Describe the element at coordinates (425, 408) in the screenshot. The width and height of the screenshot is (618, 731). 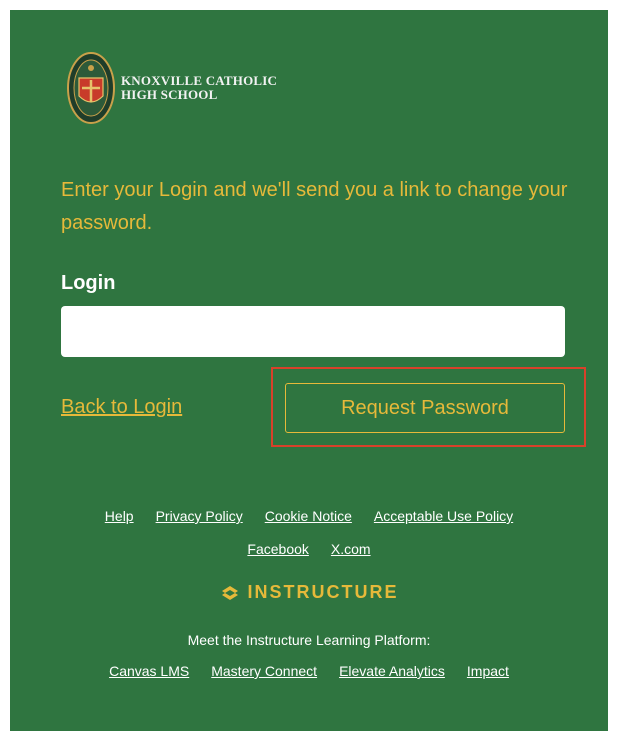
I see `request-password-button: Request Password` at that location.